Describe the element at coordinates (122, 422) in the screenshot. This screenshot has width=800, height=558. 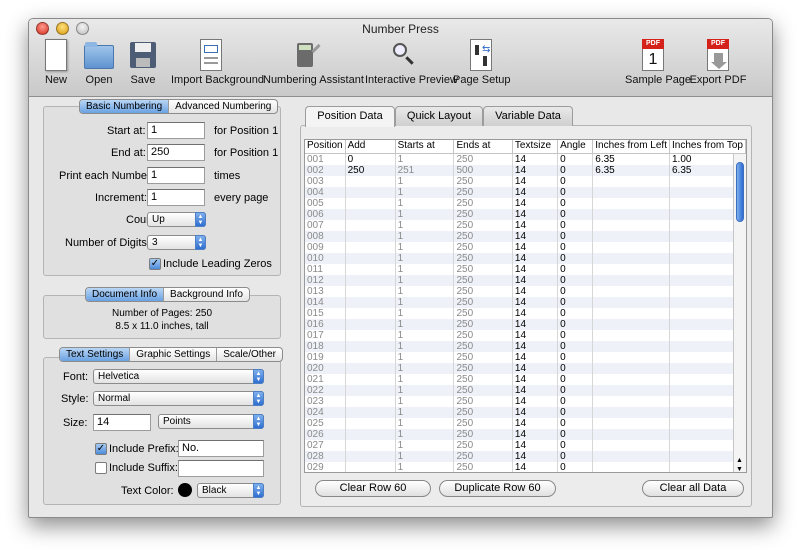
I see `size-input: 14` at that location.